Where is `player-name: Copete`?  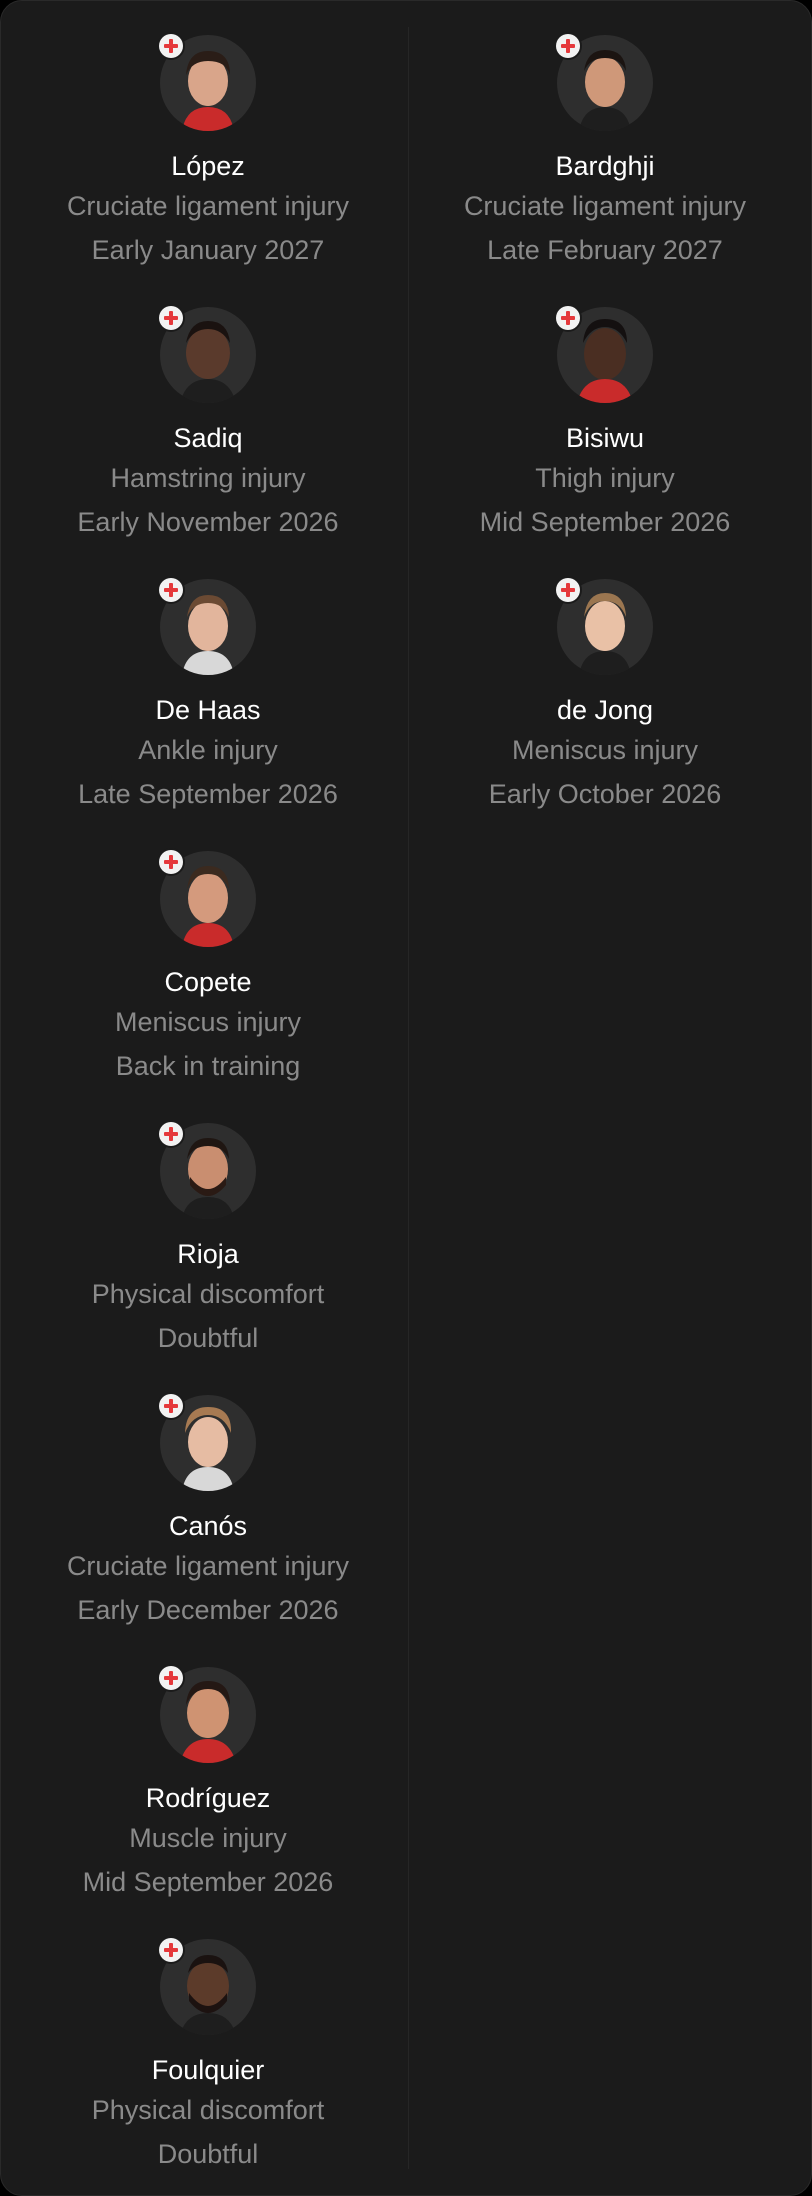 player-name: Copete is located at coordinates (208, 982).